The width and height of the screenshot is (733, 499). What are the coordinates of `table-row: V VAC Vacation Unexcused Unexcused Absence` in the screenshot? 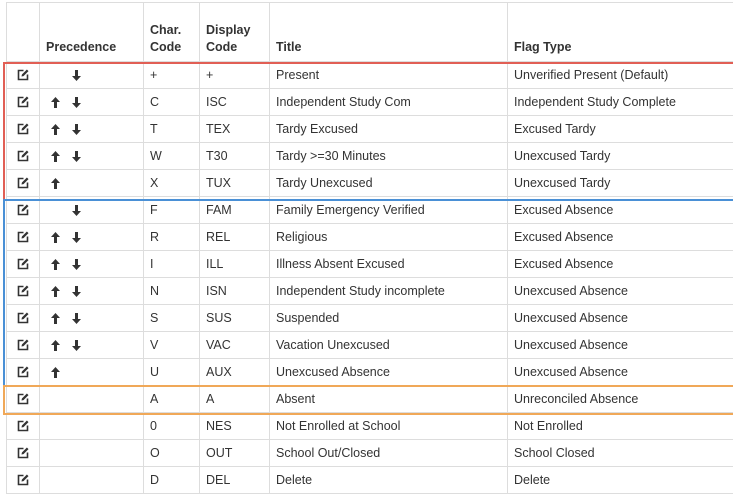 It's located at (369, 345).